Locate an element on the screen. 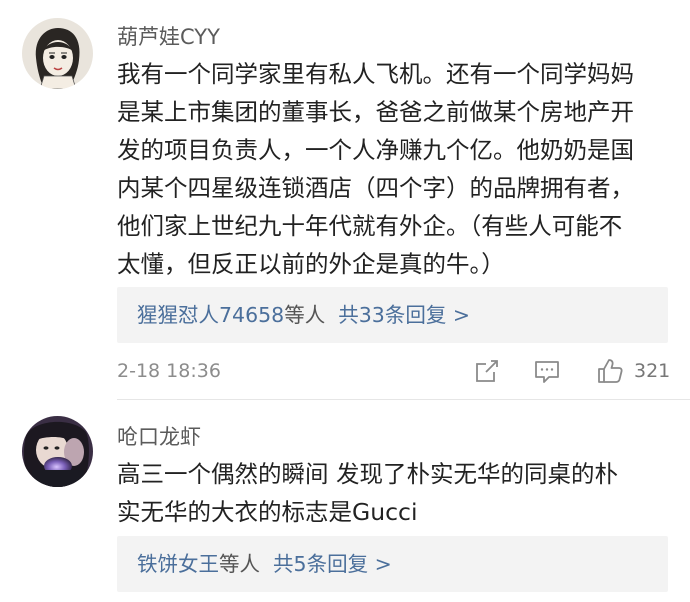 The width and height of the screenshot is (690, 602). avatar-cartoon-girl-image is located at coordinates (57, 53).